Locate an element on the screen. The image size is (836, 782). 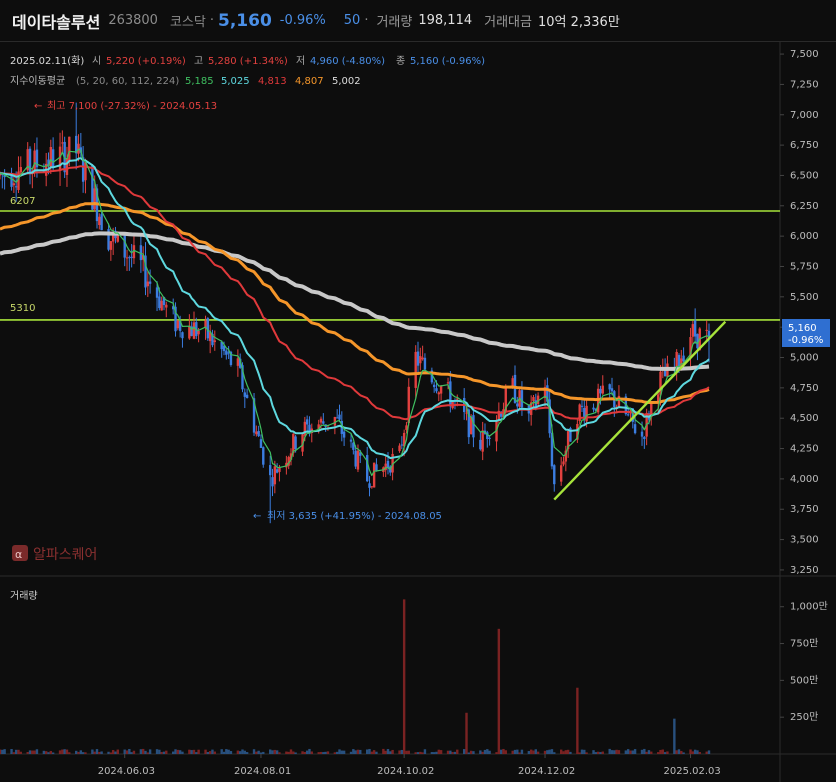
price-tick-label: 4,000 is located at coordinates (804, 479).